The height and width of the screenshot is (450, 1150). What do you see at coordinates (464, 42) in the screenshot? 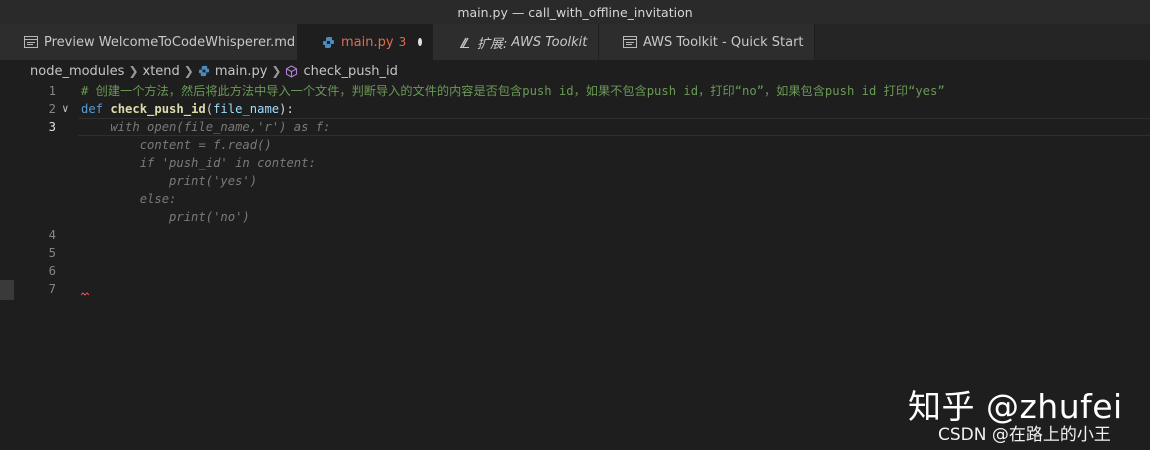
I see `extension-icon` at bounding box center [464, 42].